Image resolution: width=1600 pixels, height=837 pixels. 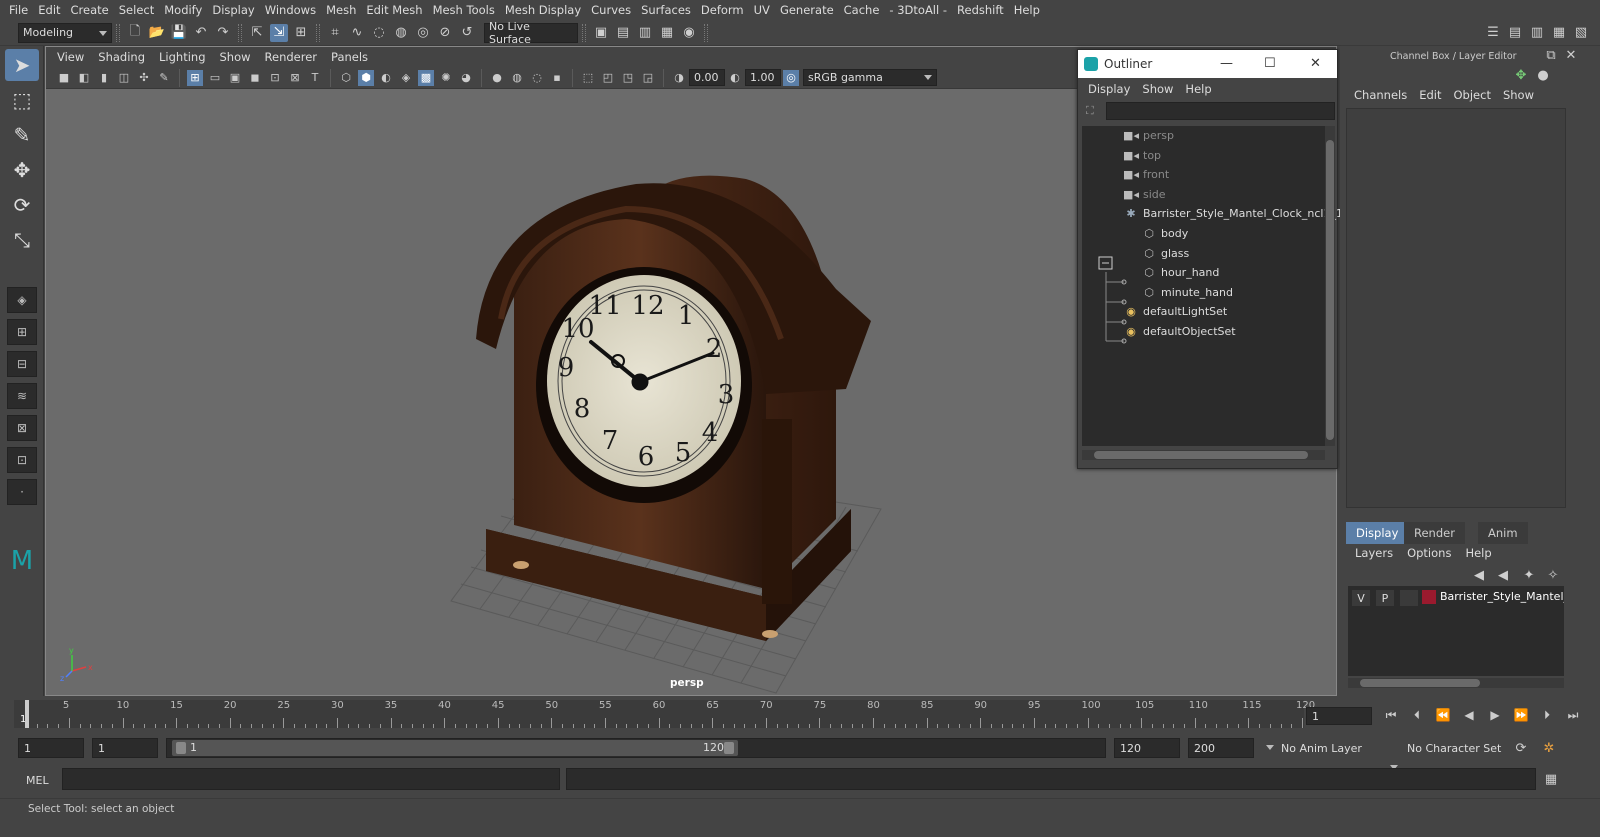 I want to click on layer-menu-options: Options, so click(x=1429, y=553).